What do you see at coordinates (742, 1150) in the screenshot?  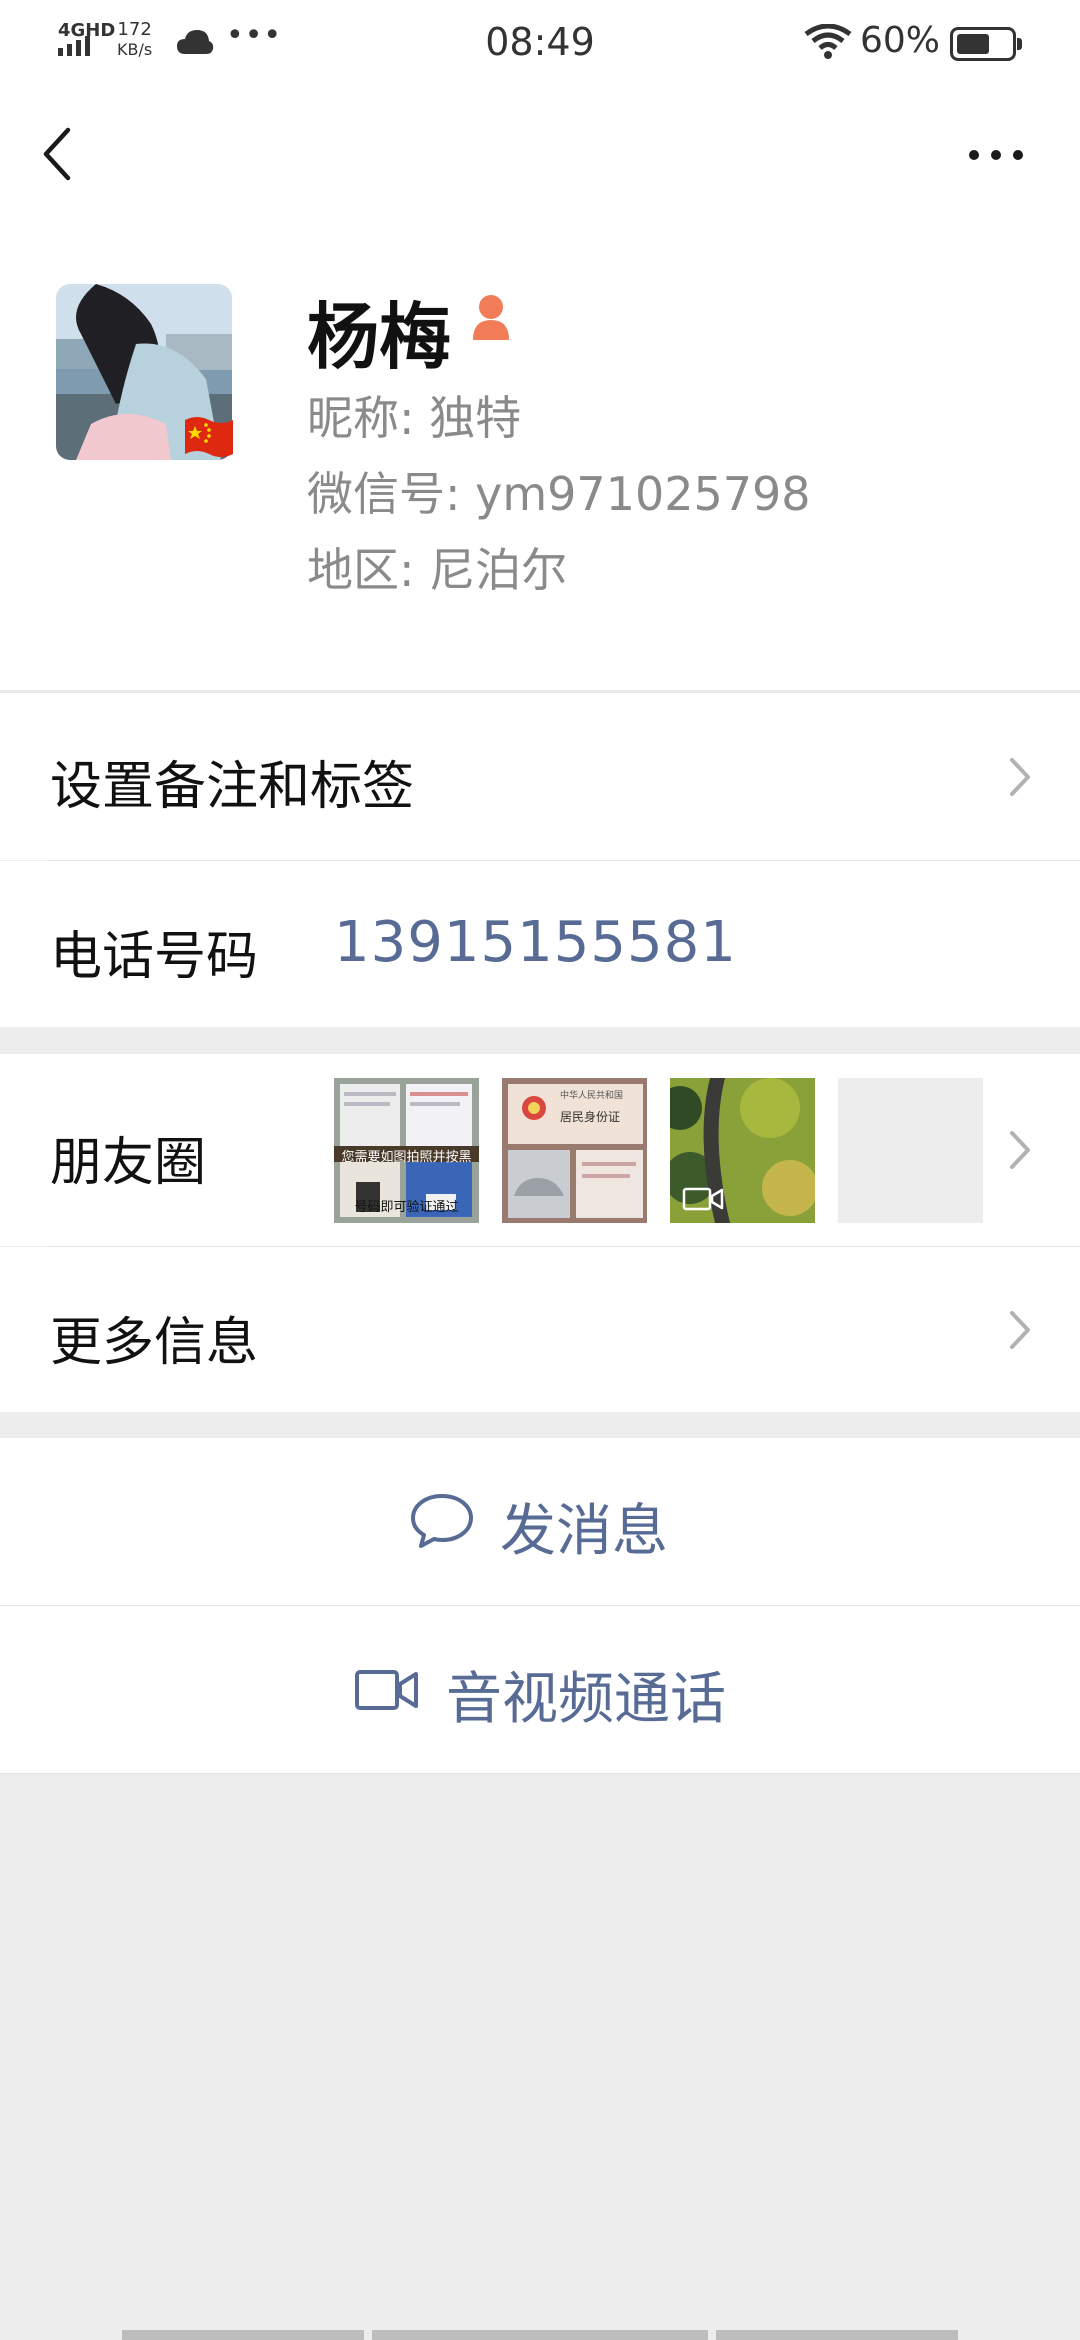 I see `moments-thumbnail` at bounding box center [742, 1150].